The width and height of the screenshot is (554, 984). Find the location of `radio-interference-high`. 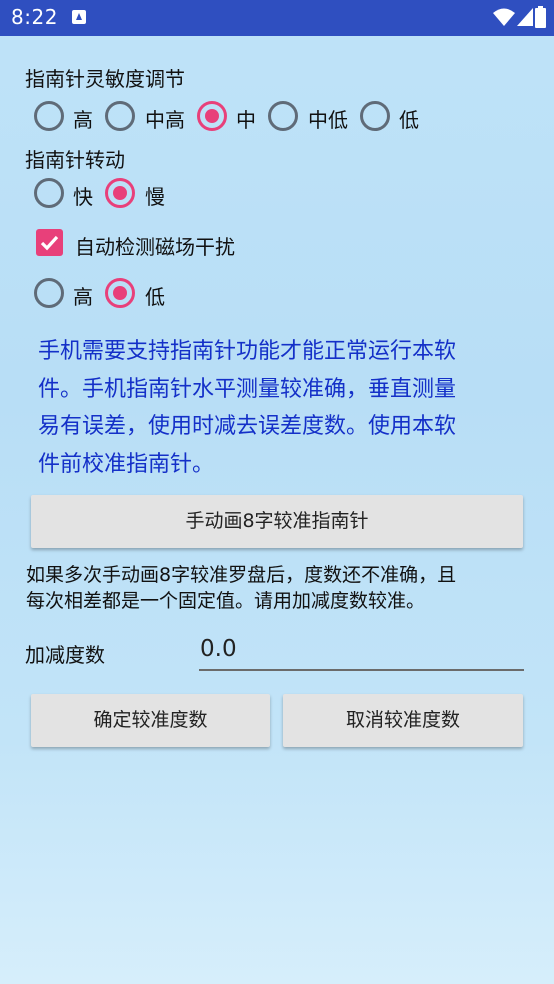

radio-interference-high is located at coordinates (49, 293).